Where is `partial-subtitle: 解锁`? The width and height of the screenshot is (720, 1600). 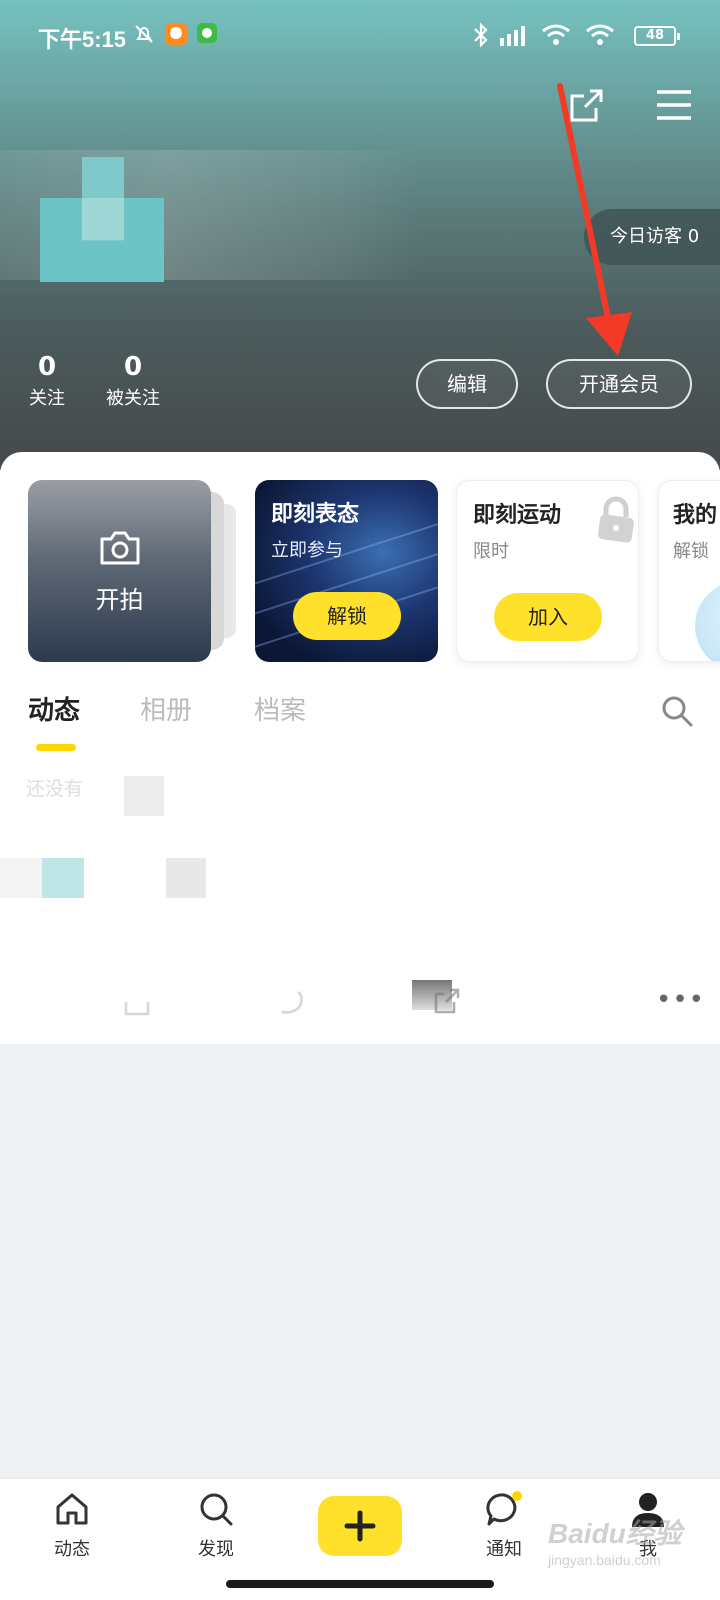
partial-subtitle: 解锁 is located at coordinates (691, 551).